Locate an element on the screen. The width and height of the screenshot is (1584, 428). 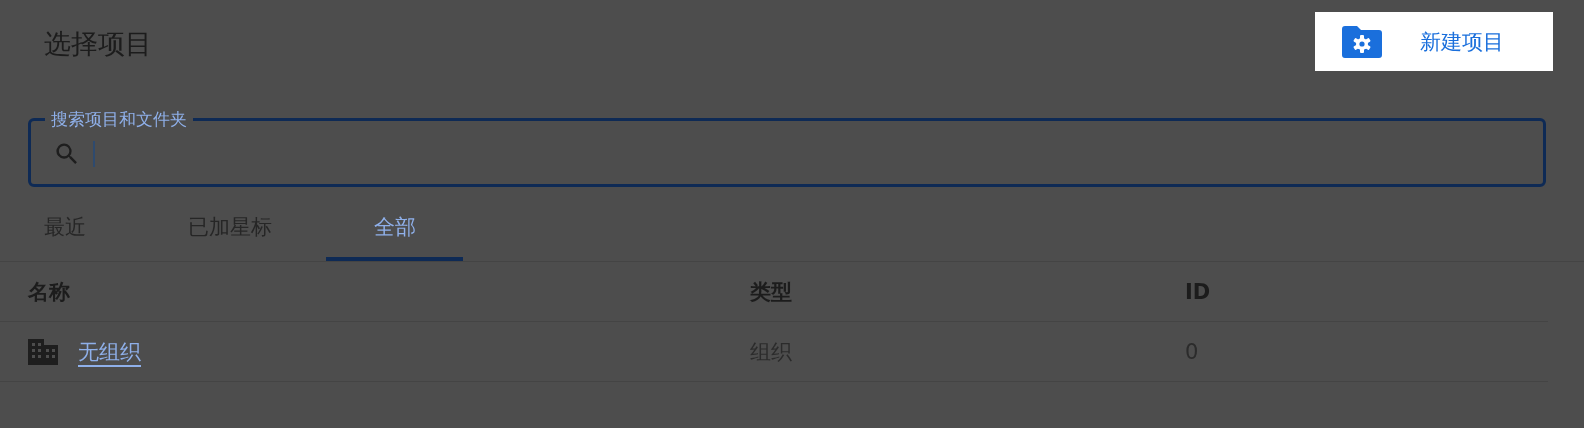
project-link: 无组织 is located at coordinates (109, 351).